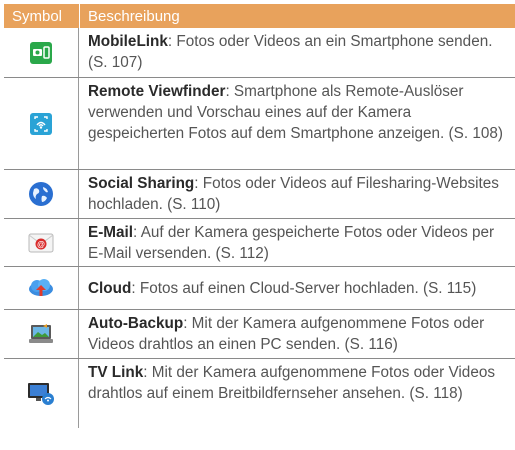 Image resolution: width=515 pixels, height=450 pixels. What do you see at coordinates (41, 334) in the screenshot?
I see `auto-backup-icon` at bounding box center [41, 334].